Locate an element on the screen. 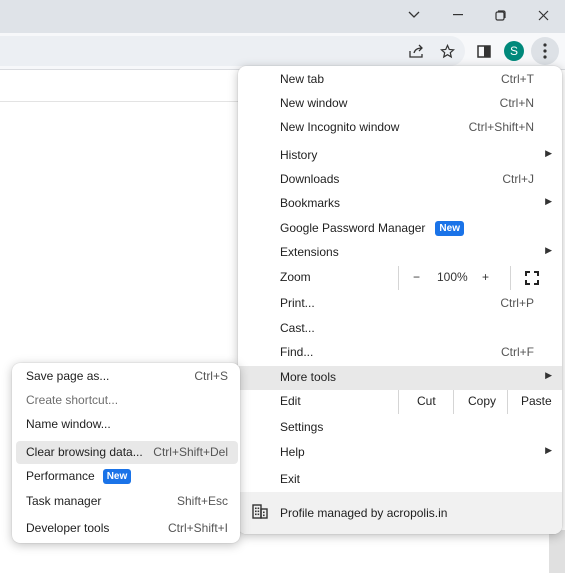 This screenshot has width=565, height=573. submenu-item-performance: Performance New is located at coordinates (127, 476).